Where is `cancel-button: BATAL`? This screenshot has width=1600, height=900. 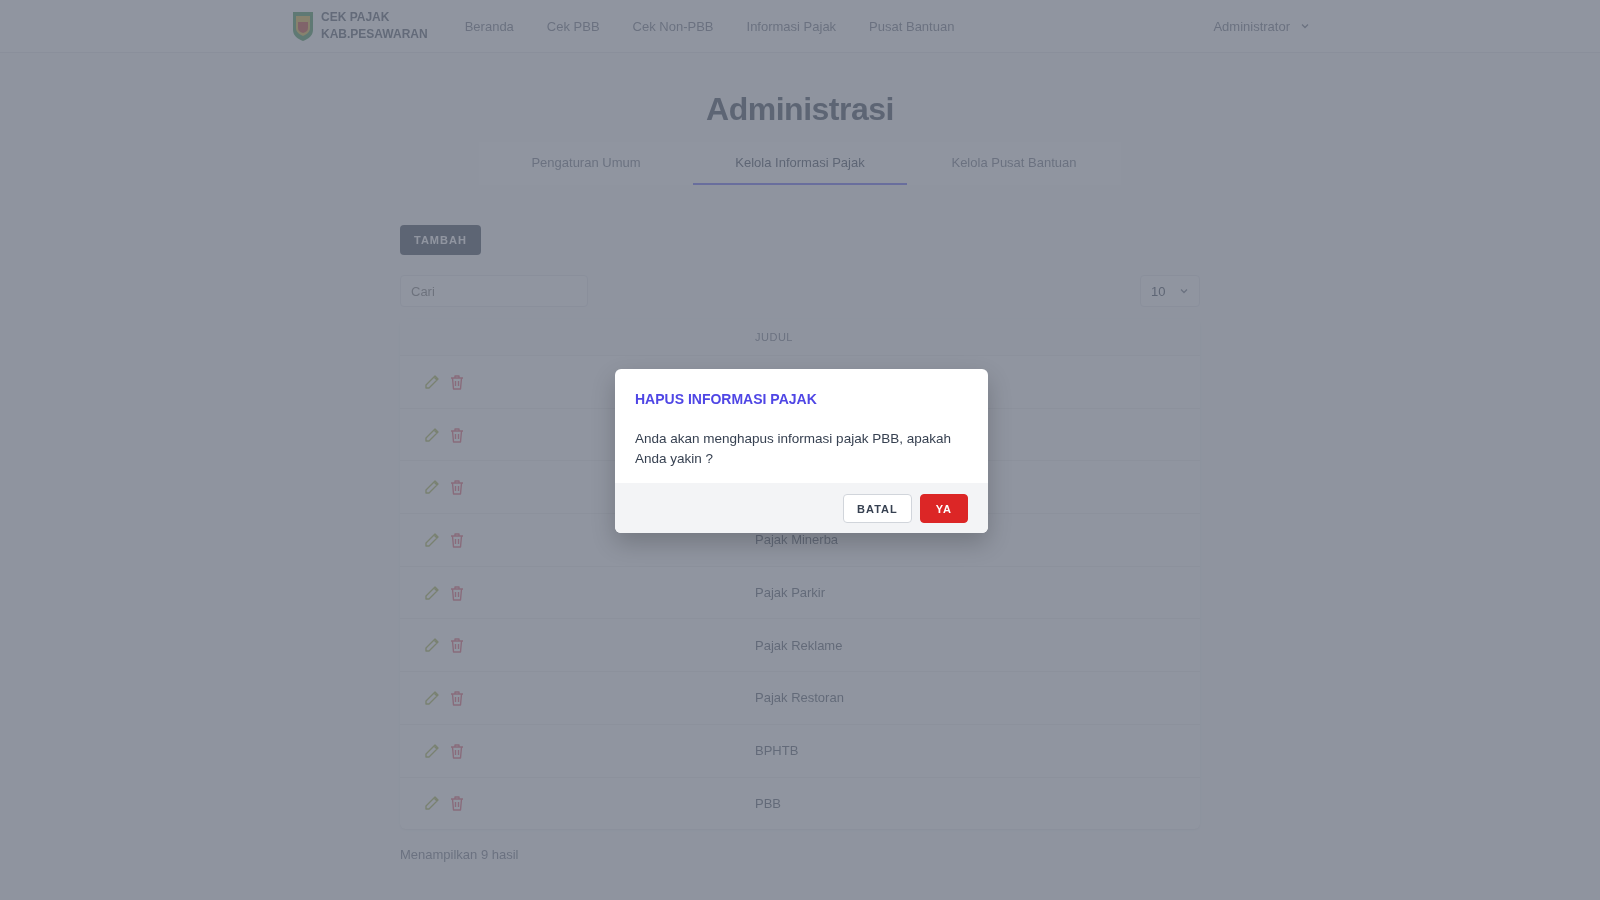 cancel-button: BATAL is located at coordinates (877, 508).